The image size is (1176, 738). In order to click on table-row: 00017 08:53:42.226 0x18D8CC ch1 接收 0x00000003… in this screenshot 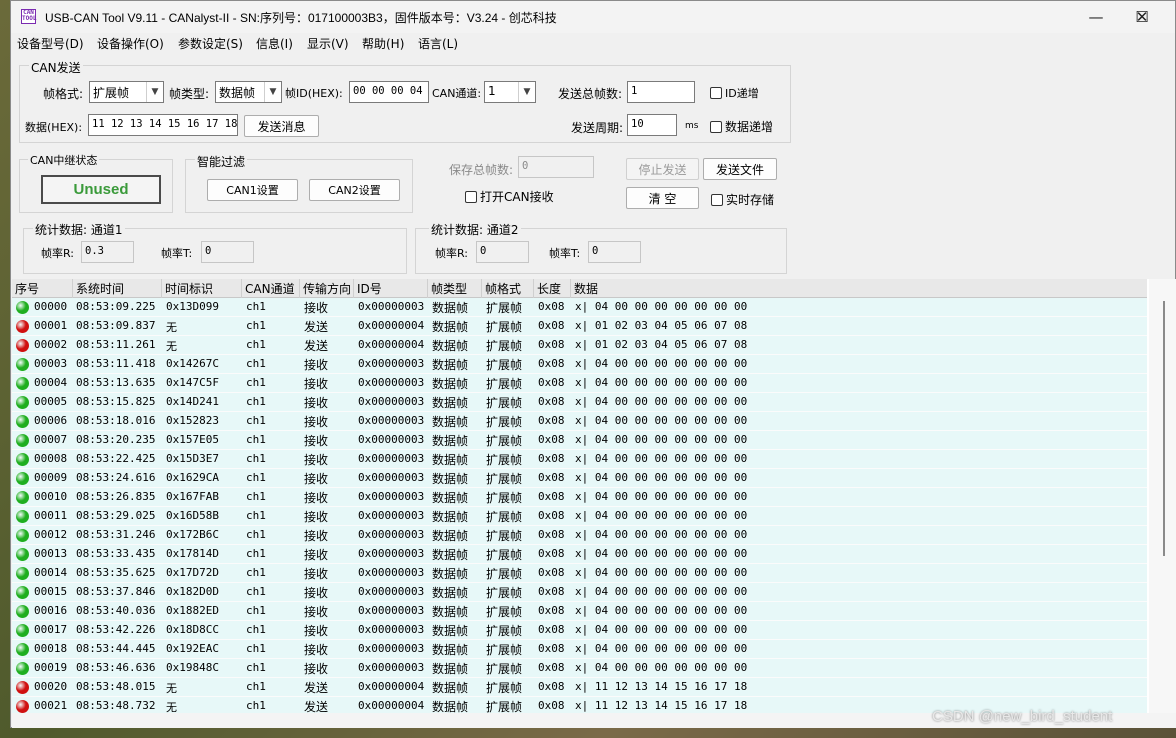, I will do `click(579, 630)`.